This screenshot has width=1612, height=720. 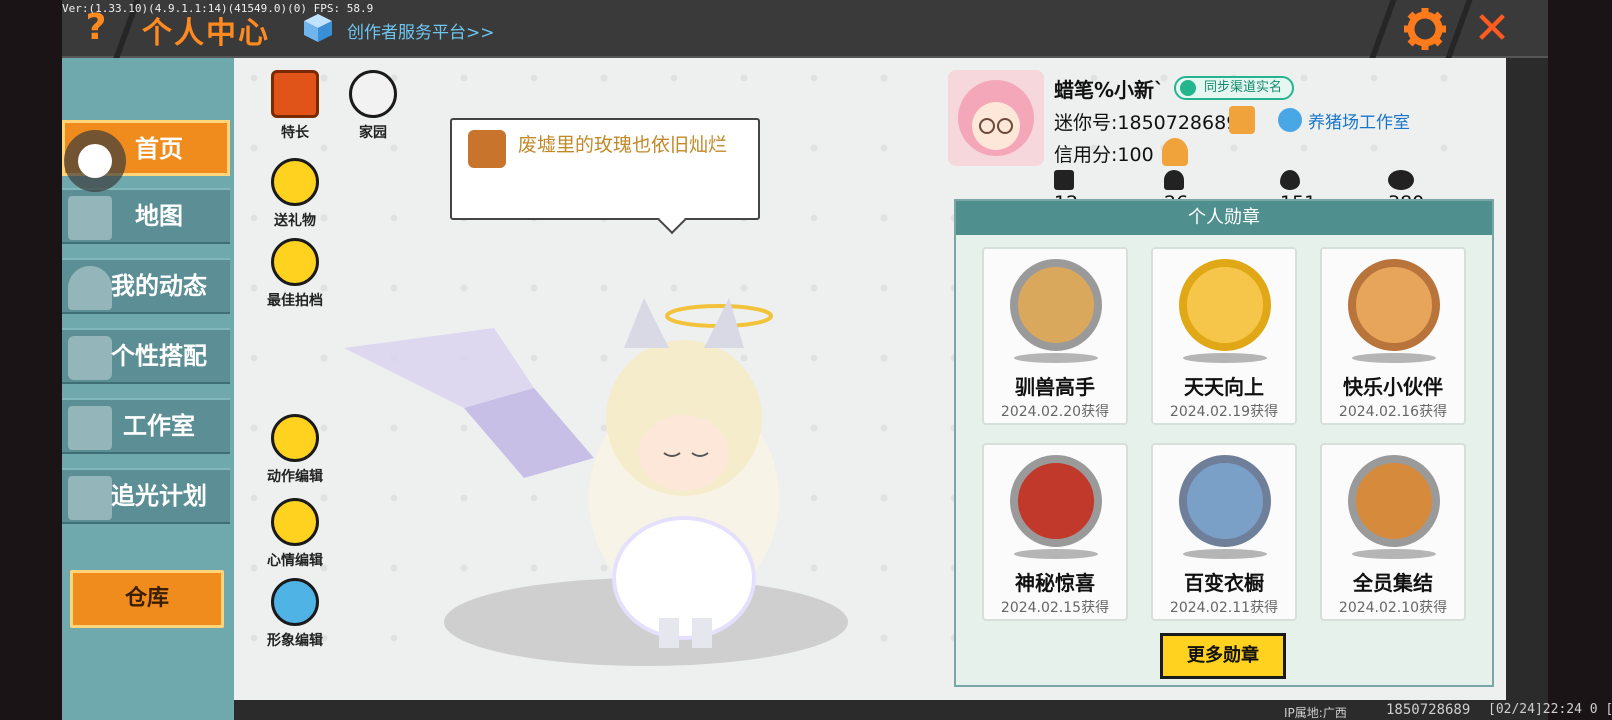 I want to click on fans-icon, so click(x=1174, y=180).